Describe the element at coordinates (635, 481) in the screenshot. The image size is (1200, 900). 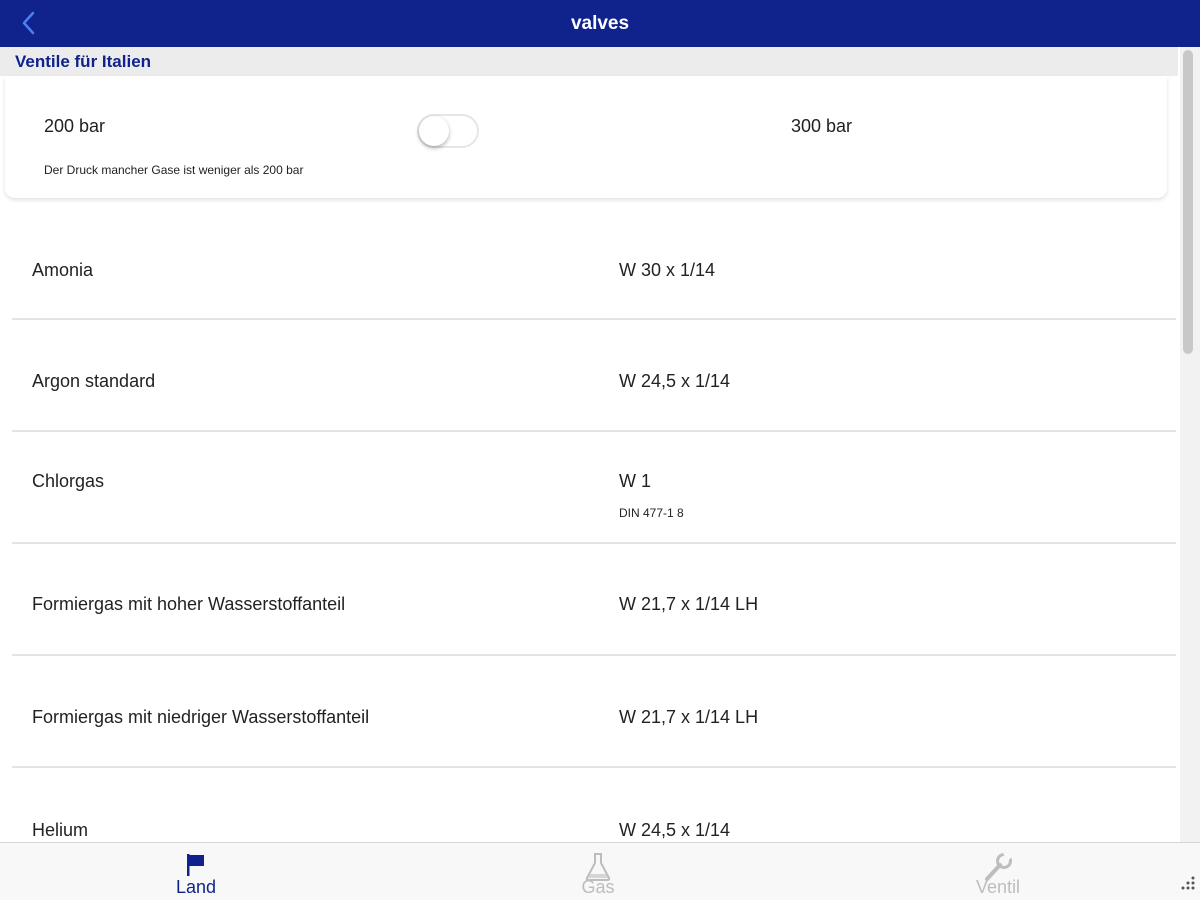
I see `valve-spec: W 1` at that location.